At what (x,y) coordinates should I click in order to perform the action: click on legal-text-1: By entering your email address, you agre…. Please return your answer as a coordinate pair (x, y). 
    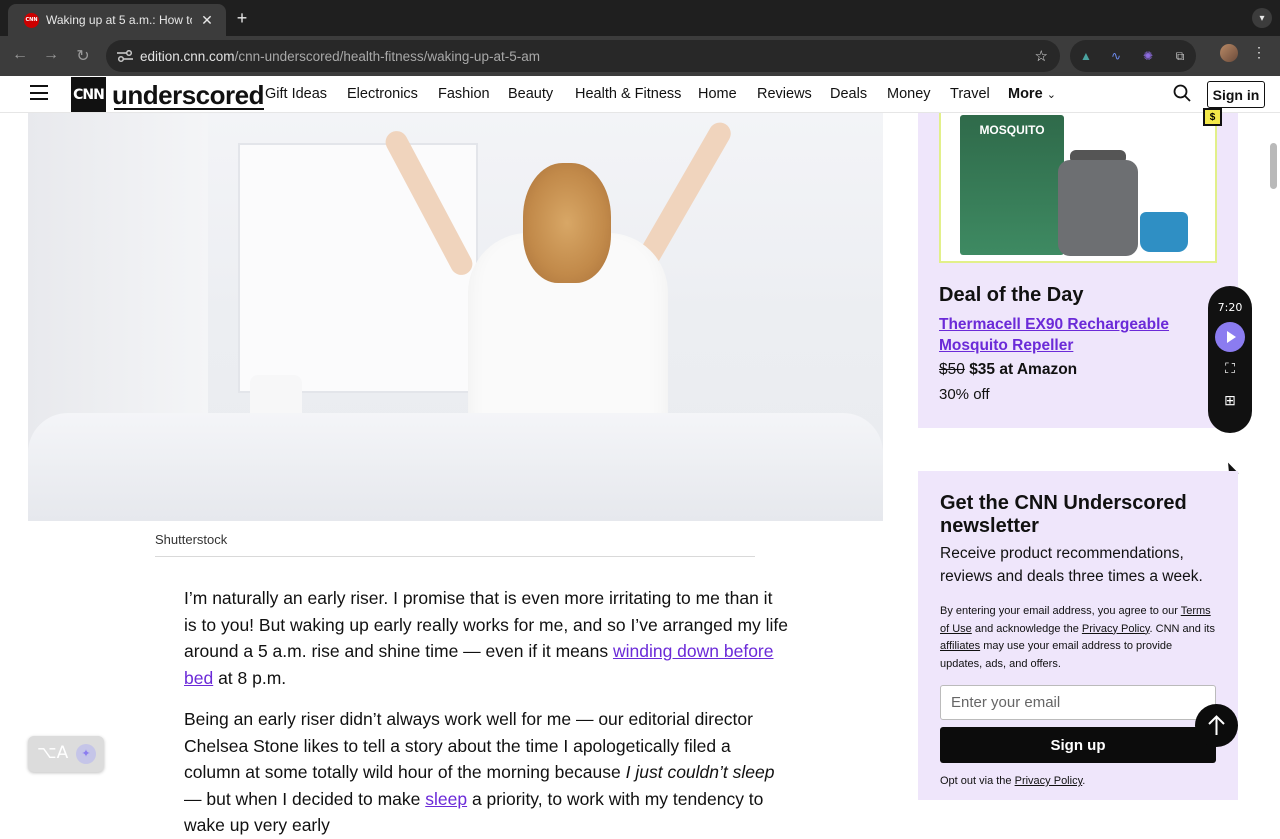
    Looking at the image, I should click on (1060, 611).